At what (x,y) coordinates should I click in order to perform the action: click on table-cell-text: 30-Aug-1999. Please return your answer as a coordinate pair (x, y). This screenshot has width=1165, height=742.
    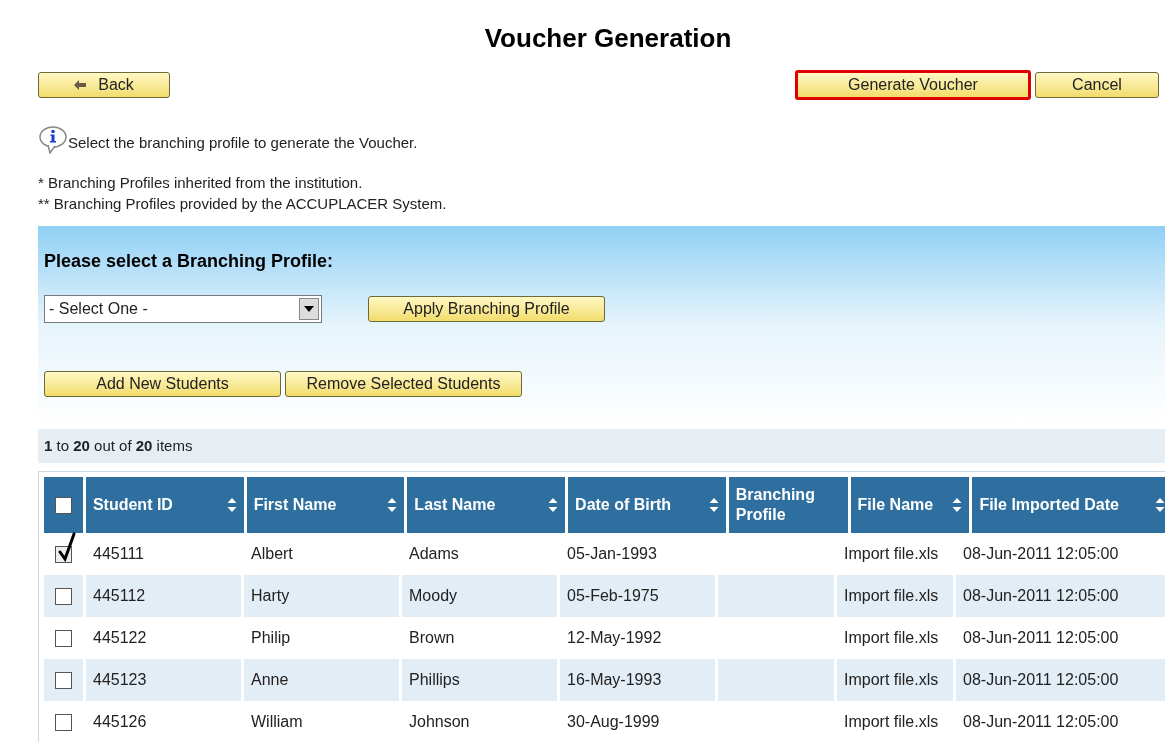
    Looking at the image, I should click on (613, 722).